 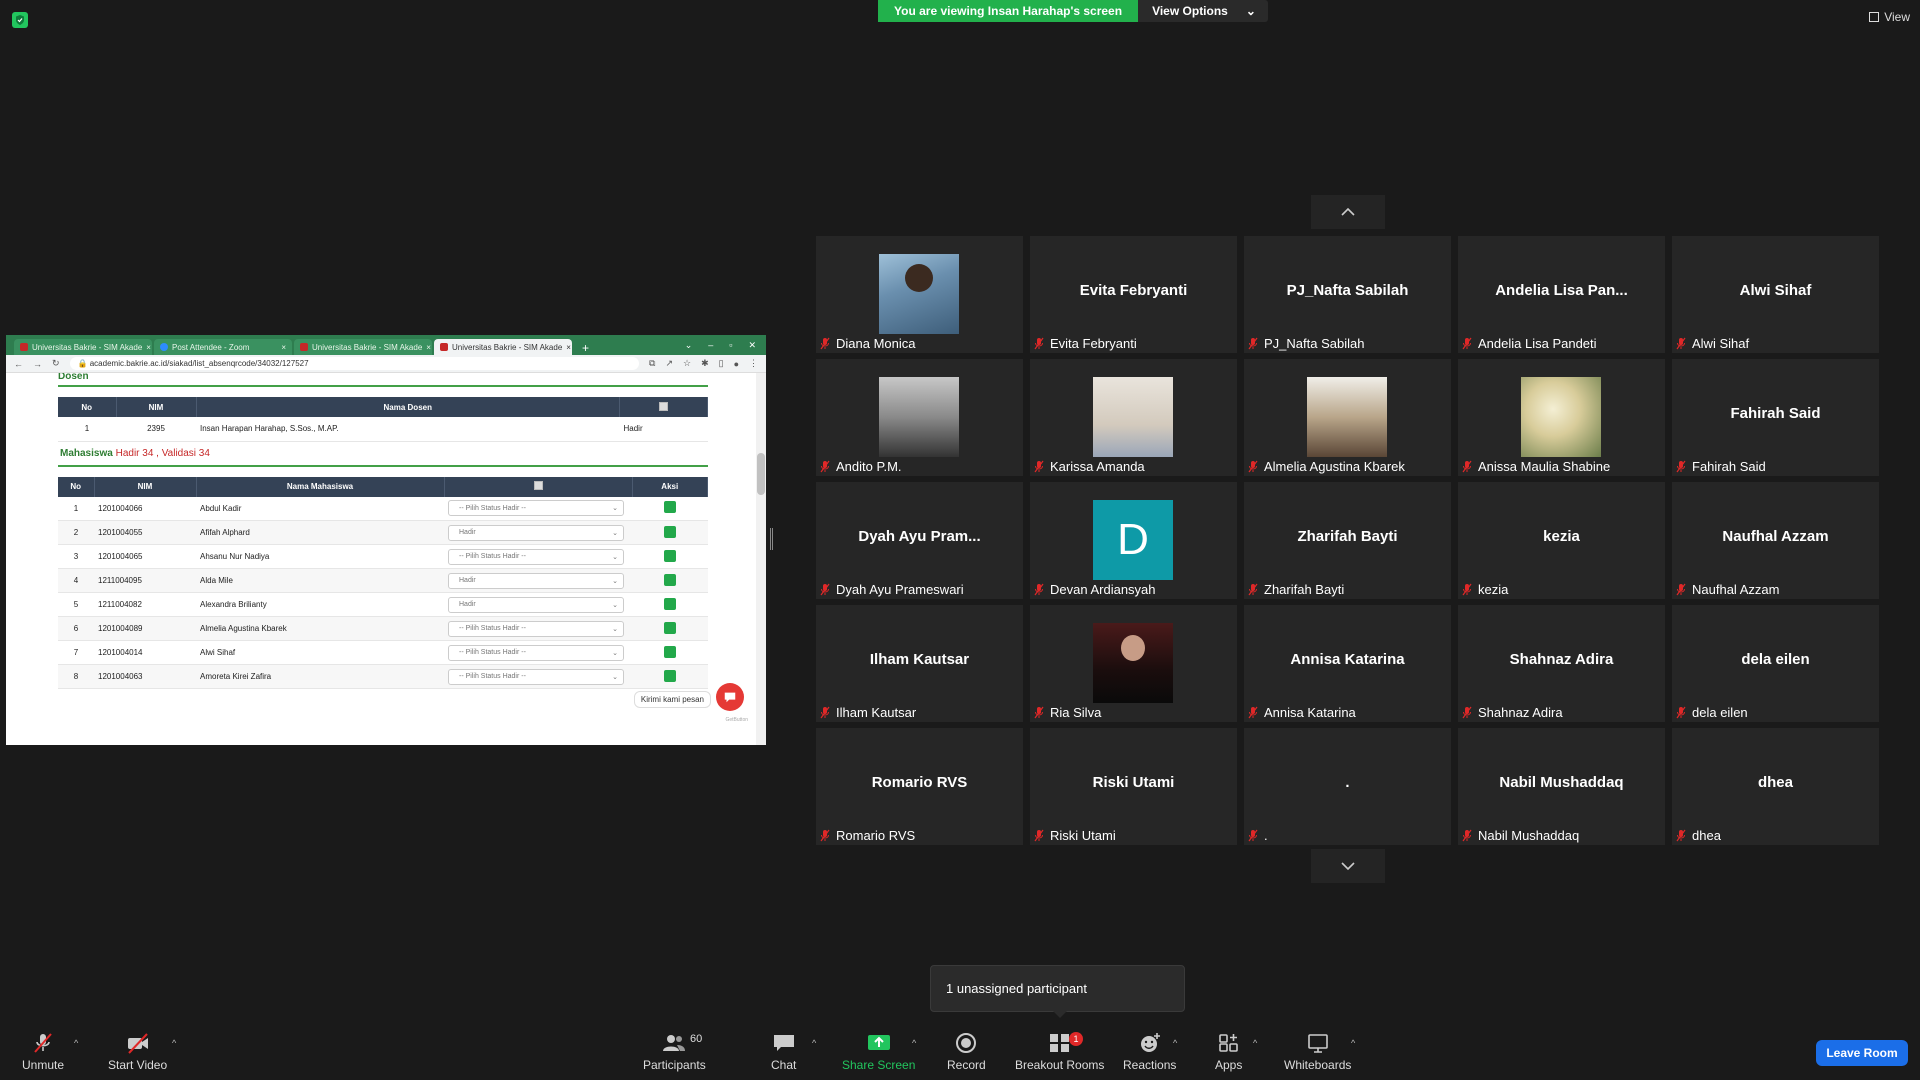 What do you see at coordinates (721, 363) in the screenshot?
I see `sidebar-icon: ▯` at bounding box center [721, 363].